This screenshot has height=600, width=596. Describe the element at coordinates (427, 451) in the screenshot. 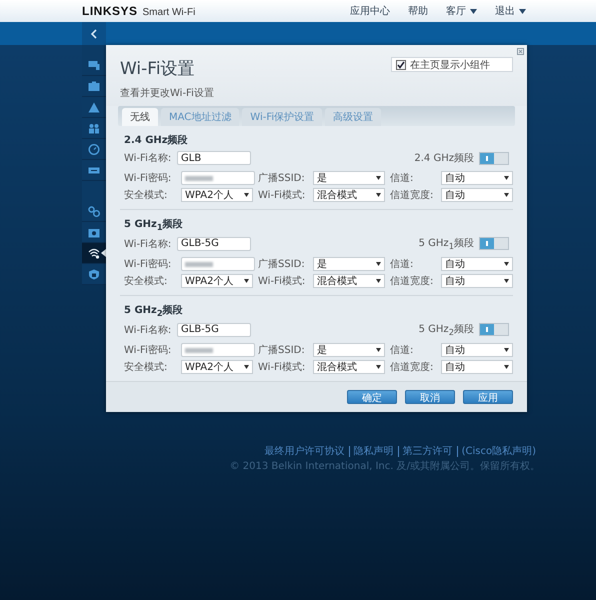

I see `footer-link: 第三方许可` at that location.